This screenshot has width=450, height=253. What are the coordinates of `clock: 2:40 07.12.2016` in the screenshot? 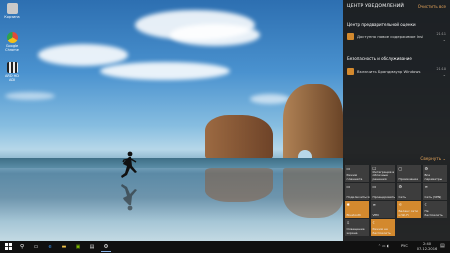 It's located at (427, 246).